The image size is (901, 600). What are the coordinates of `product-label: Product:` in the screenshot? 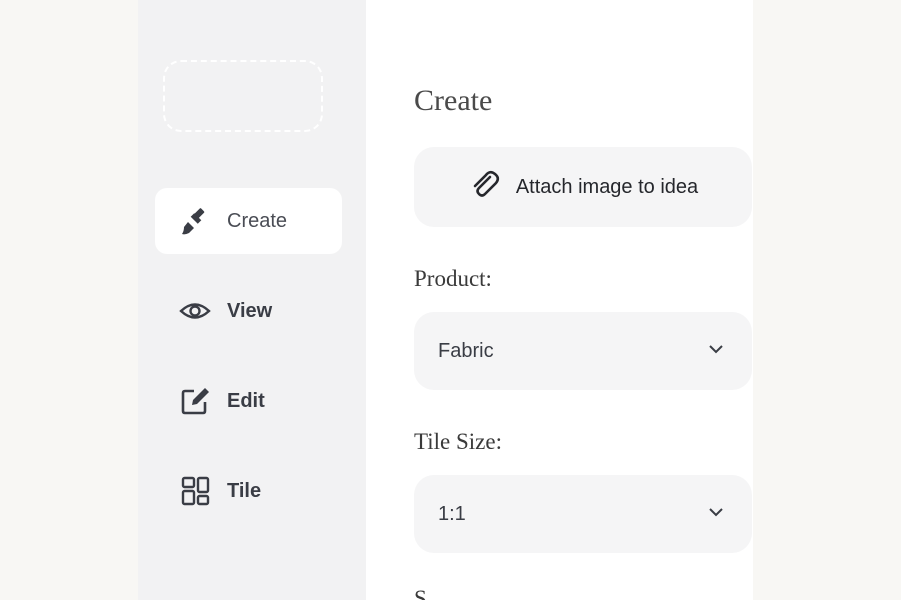 It's located at (453, 278).